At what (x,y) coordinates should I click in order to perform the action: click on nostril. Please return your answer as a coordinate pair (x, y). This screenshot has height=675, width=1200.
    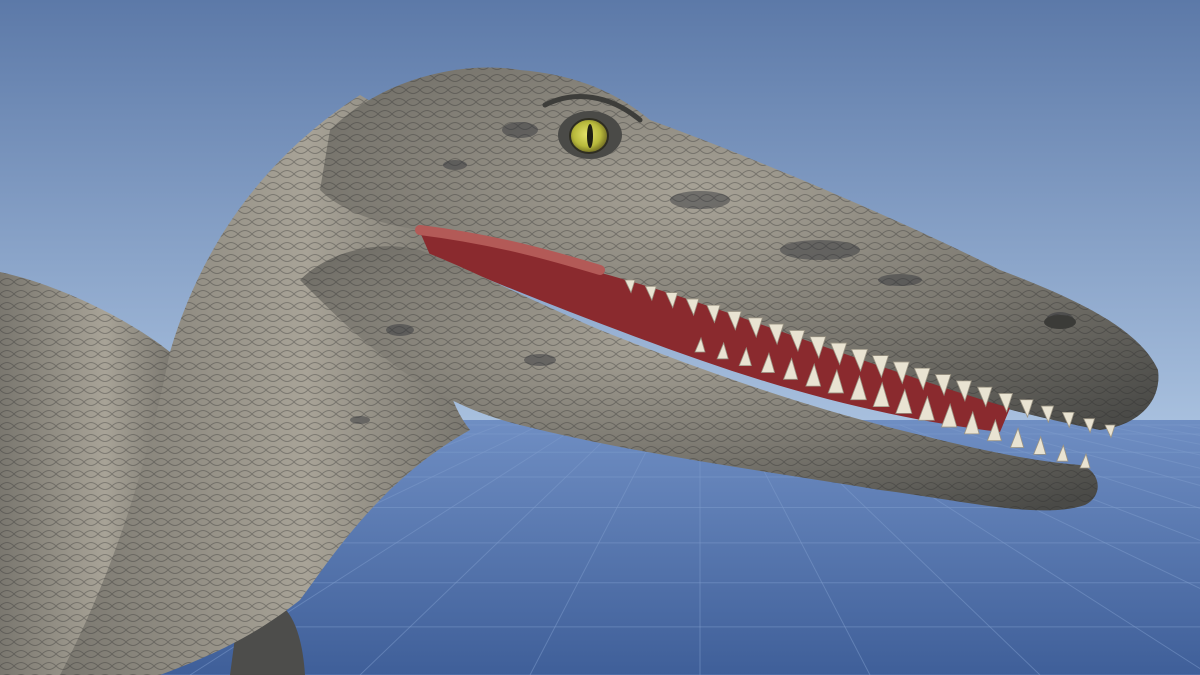
    Looking at the image, I should click on (1060, 322).